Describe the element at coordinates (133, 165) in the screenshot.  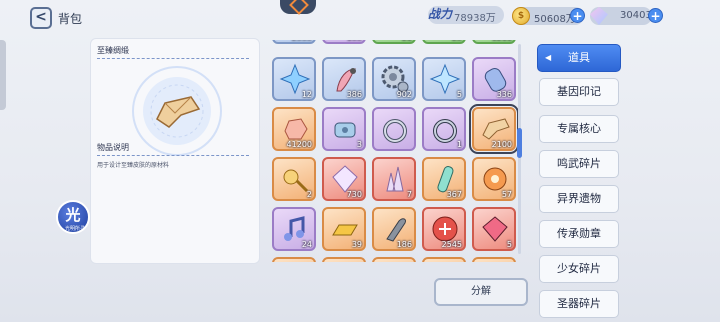
I see `description-text: 用于设计至臻皮肤的原材料` at that location.